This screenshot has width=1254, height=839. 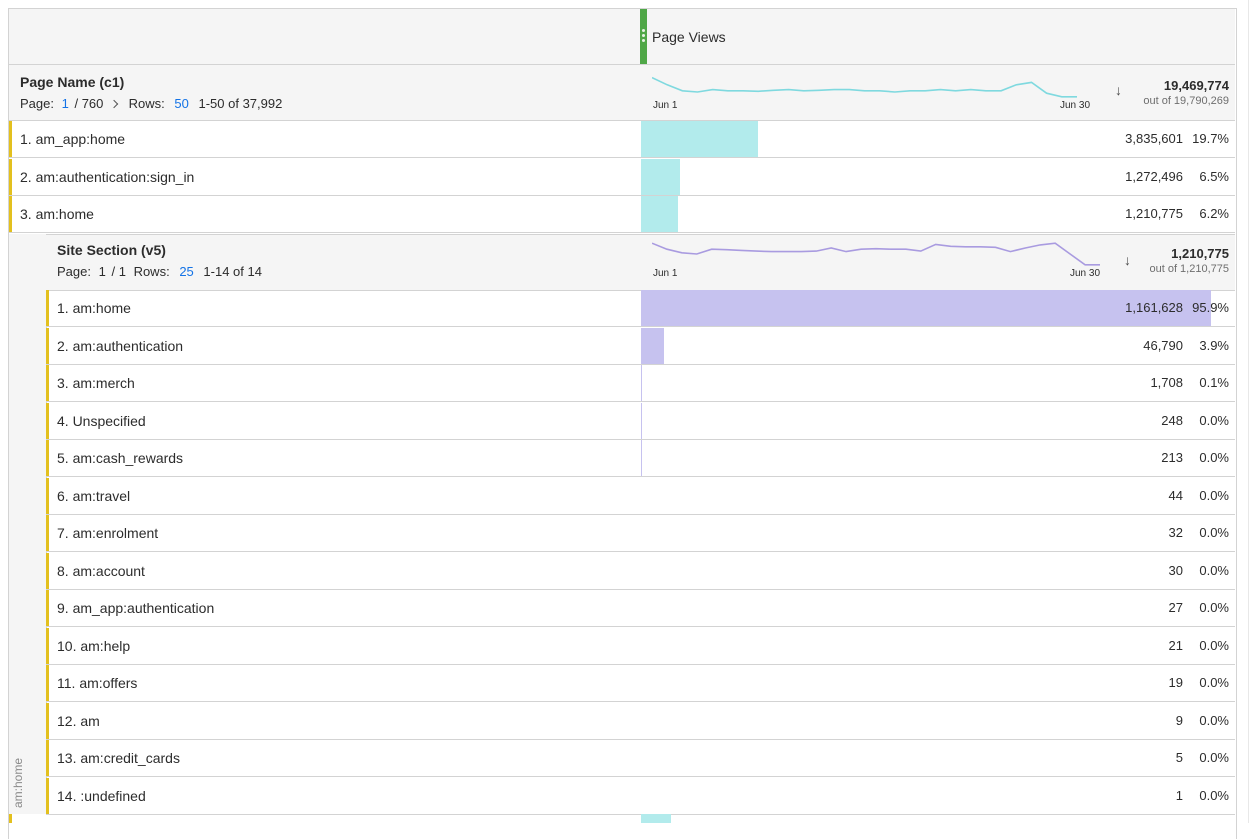 What do you see at coordinates (640, 796) in the screenshot?
I see `table-row: 14. :undefined 1 0.0%` at bounding box center [640, 796].